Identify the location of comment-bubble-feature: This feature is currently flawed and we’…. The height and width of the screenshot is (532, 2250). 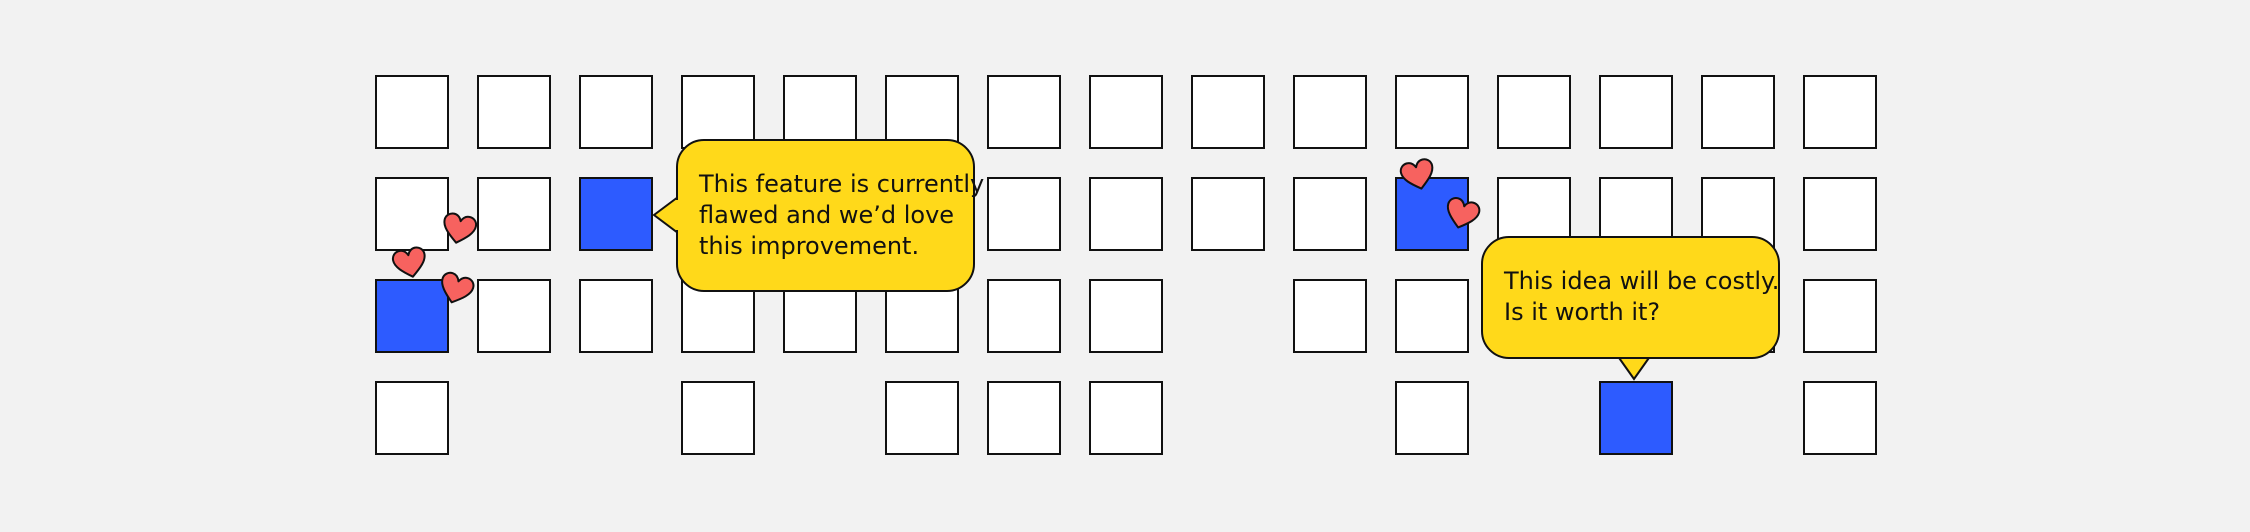
(830, 215).